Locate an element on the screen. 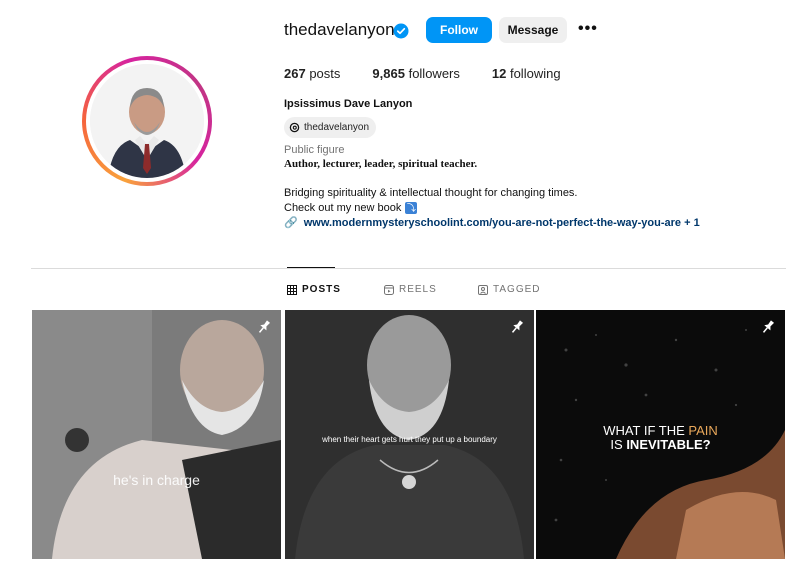  tab-tagged: TAGGED is located at coordinates (509, 289).